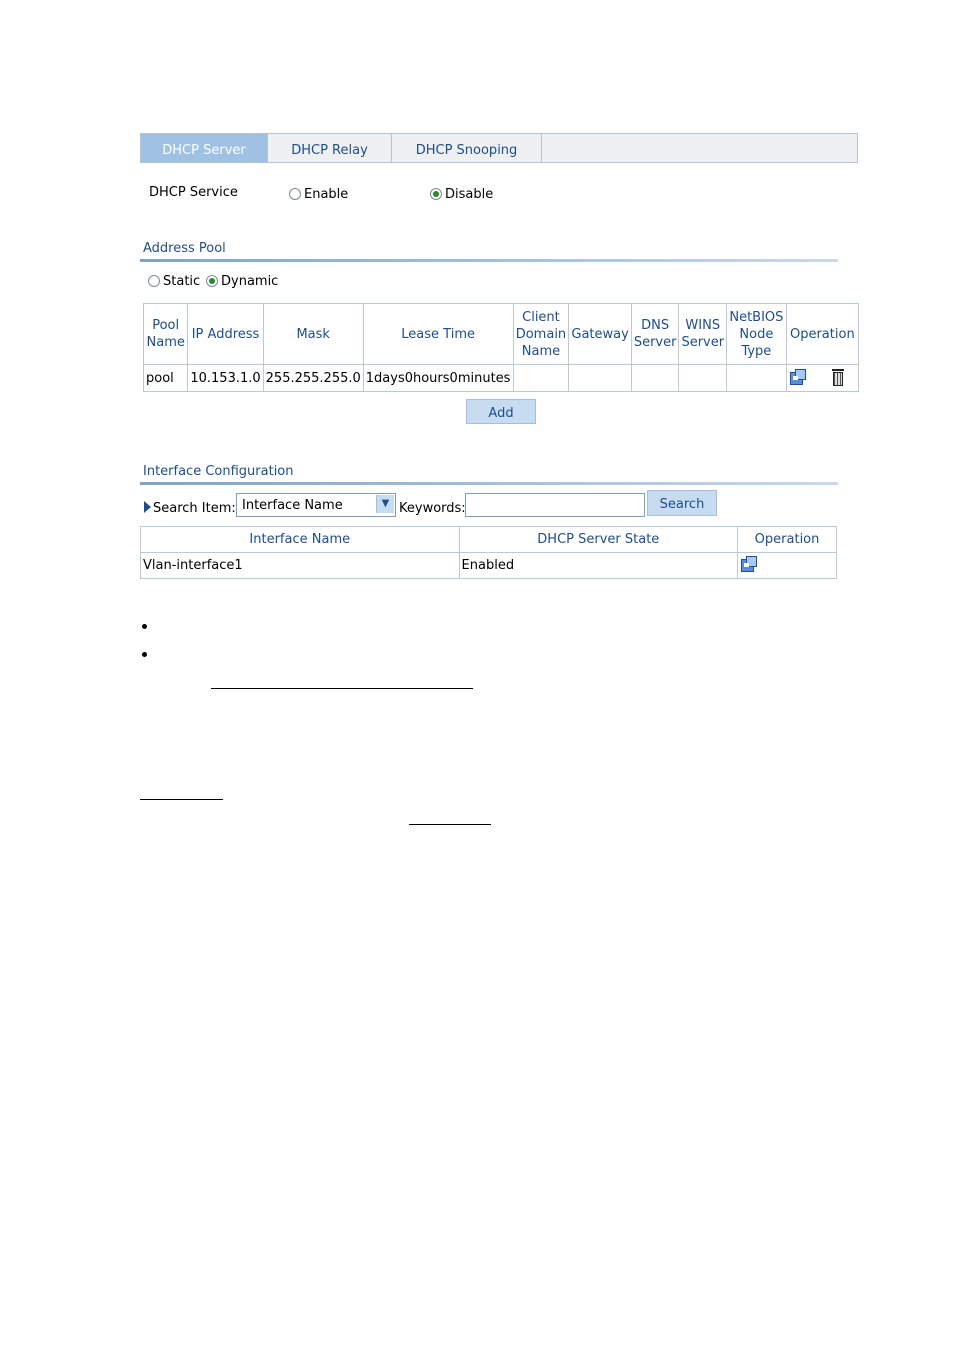  I want to click on dynamic-radio: Dynamic, so click(242, 281).